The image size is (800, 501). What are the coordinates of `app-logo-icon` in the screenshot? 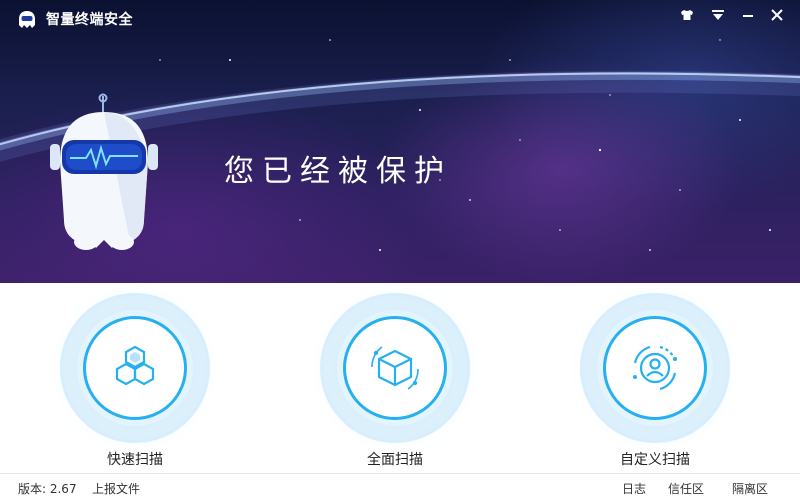 It's located at (27, 19).